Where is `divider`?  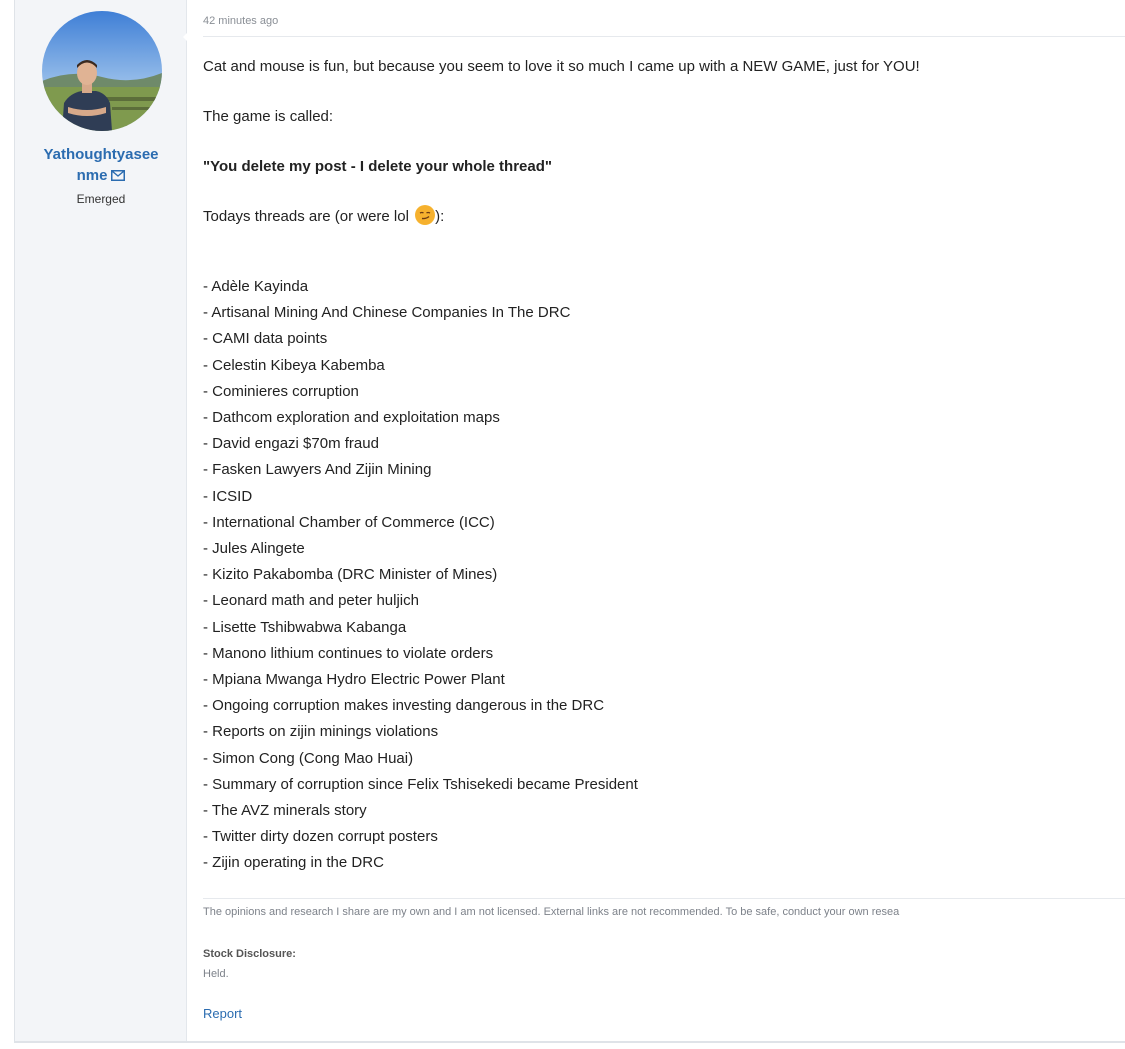 divider is located at coordinates (664, 36).